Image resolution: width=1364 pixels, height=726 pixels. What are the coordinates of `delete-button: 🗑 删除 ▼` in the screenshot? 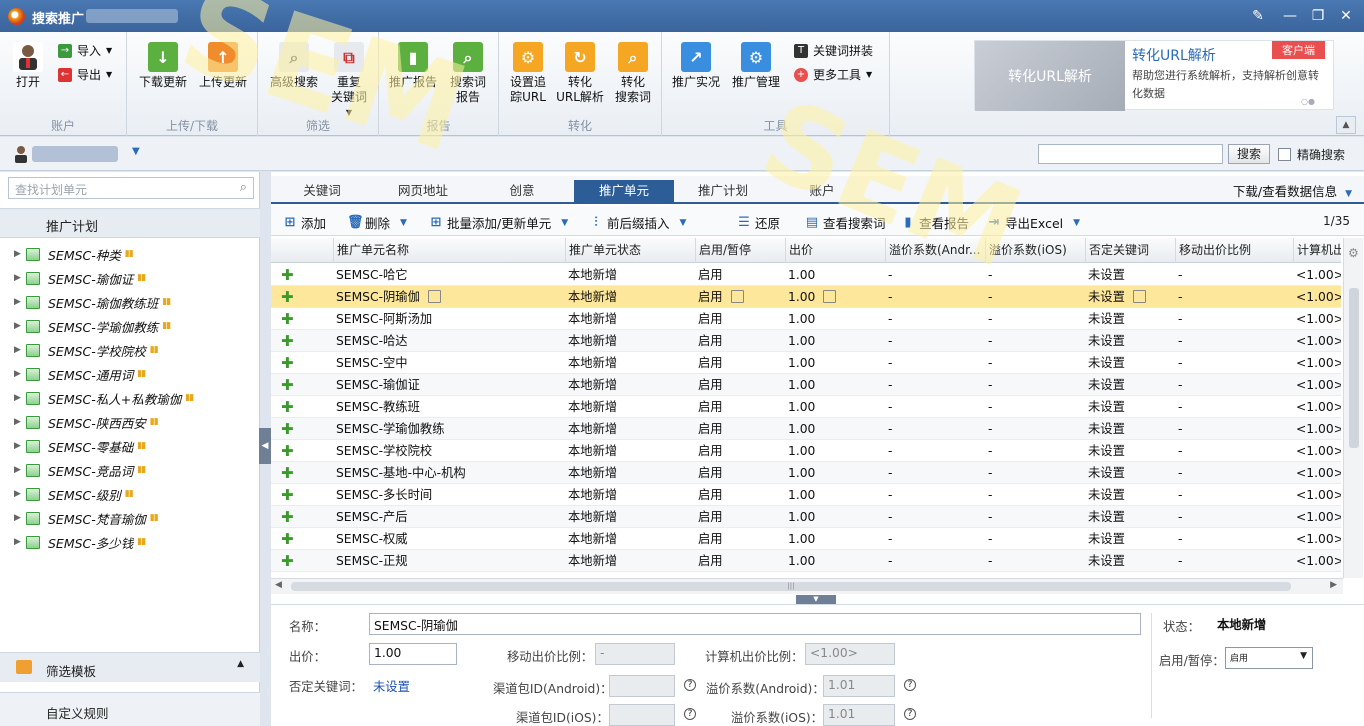 It's located at (377, 222).